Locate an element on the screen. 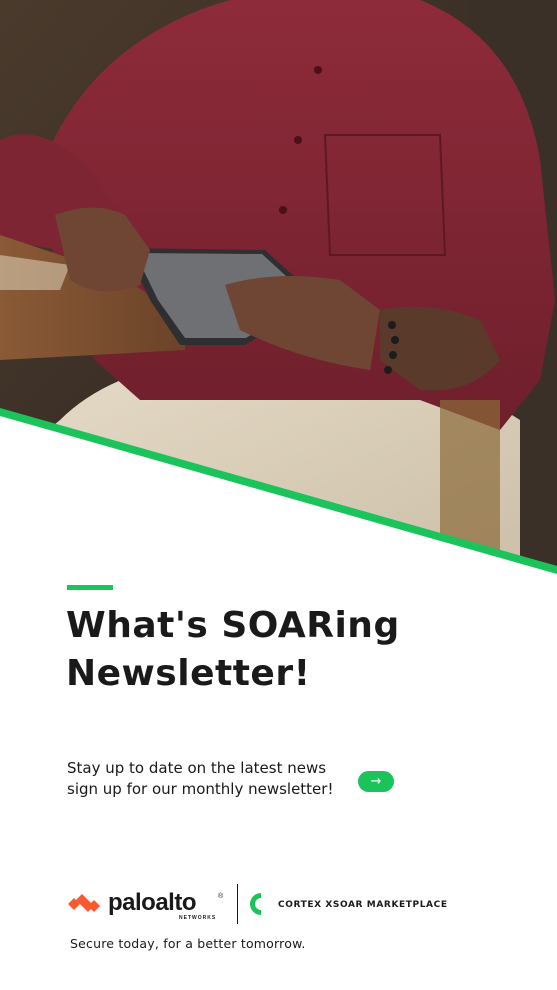  paloalto-networks-logo: paloalto ® NETWORKS is located at coordinates (146, 904).